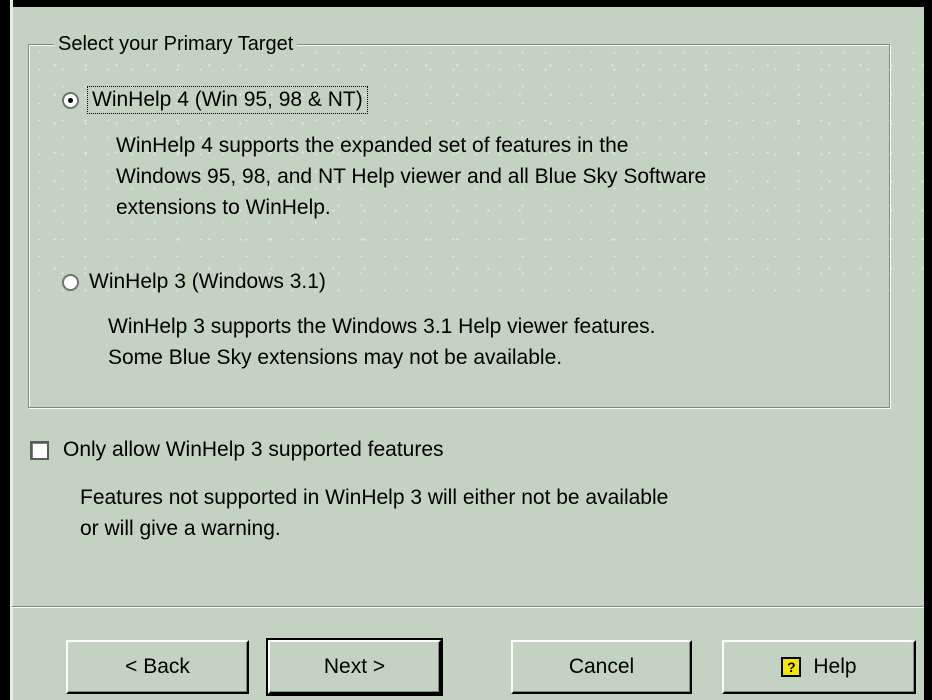 The image size is (932, 700). I want to click on question-book-icon: ?, so click(791, 667).